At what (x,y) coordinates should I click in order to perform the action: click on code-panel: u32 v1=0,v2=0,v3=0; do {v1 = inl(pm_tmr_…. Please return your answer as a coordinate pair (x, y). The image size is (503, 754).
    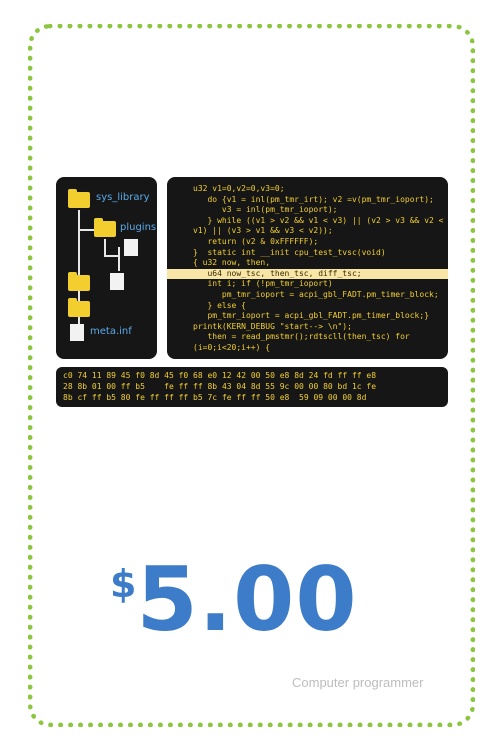
    Looking at the image, I should click on (307, 268).